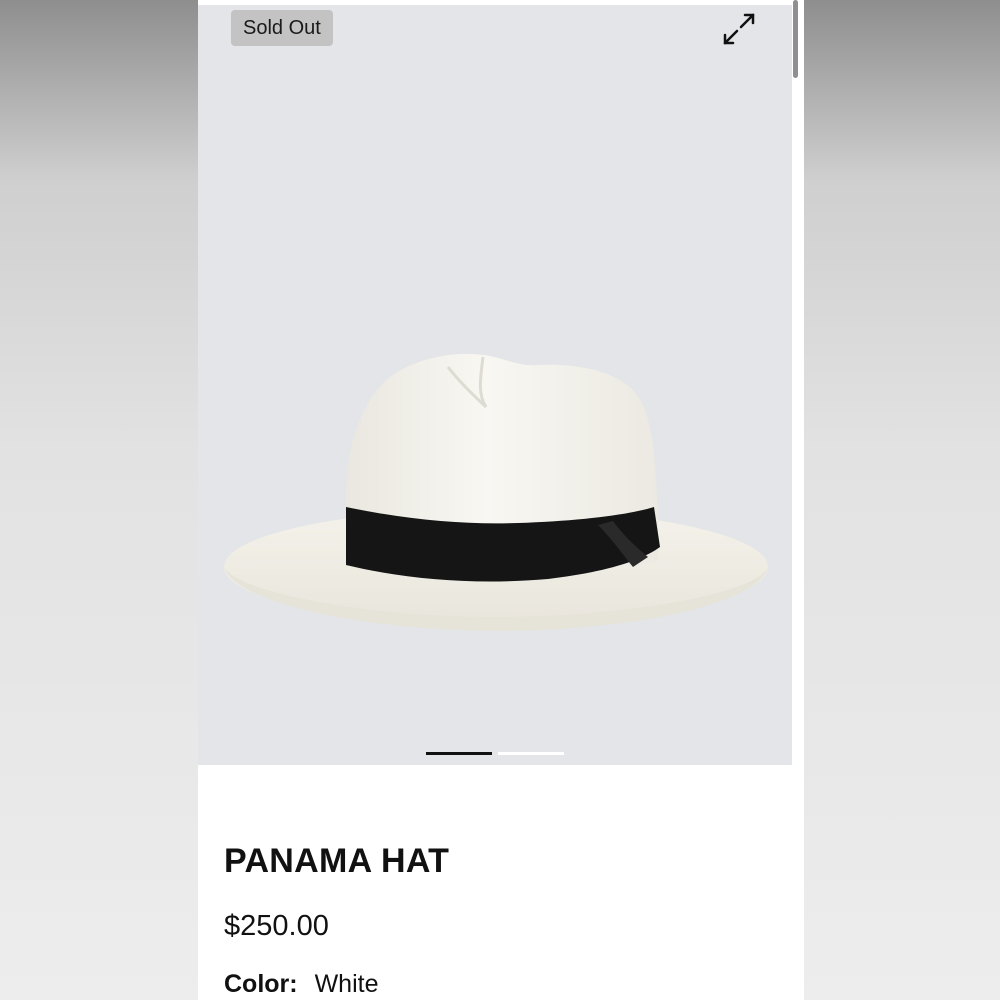 The height and width of the screenshot is (1000, 1000). I want to click on scrollbar, so click(795, 39).